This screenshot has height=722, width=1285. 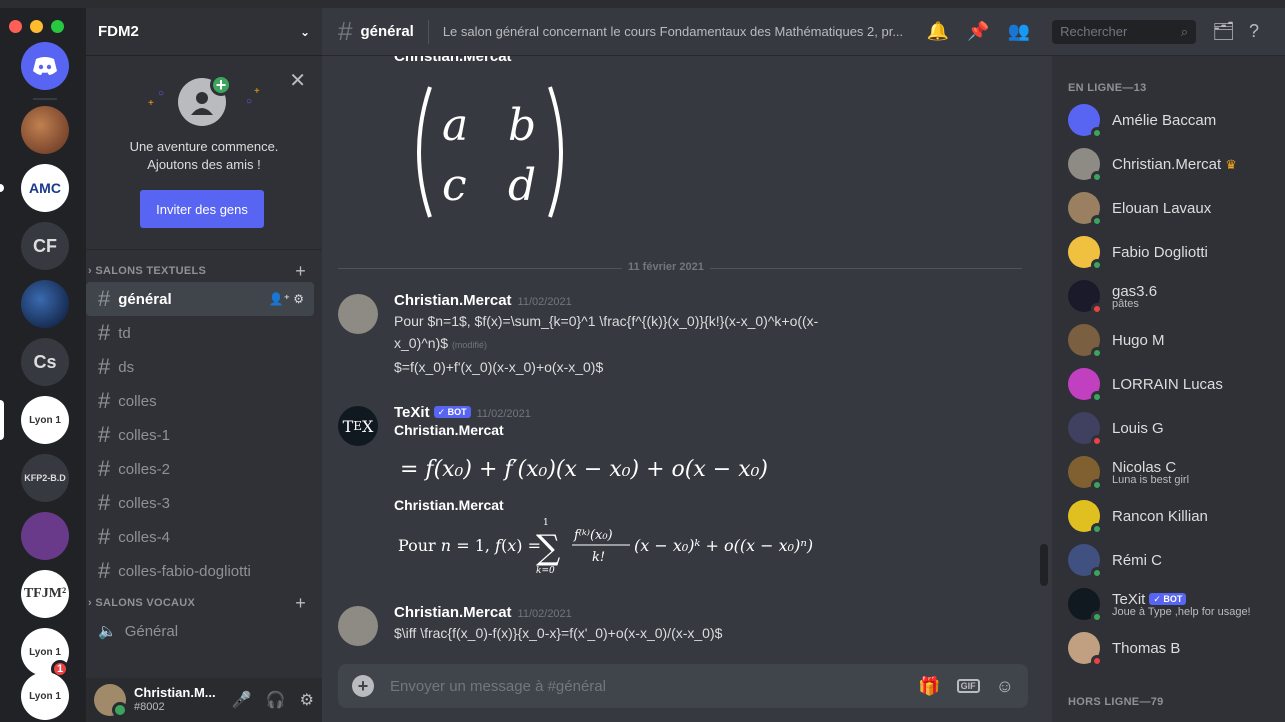 I want to click on message-text: $=f(x_0)+f'(x_0)(x-x_0)+o(x-x_0)$, so click(x=499, y=367).